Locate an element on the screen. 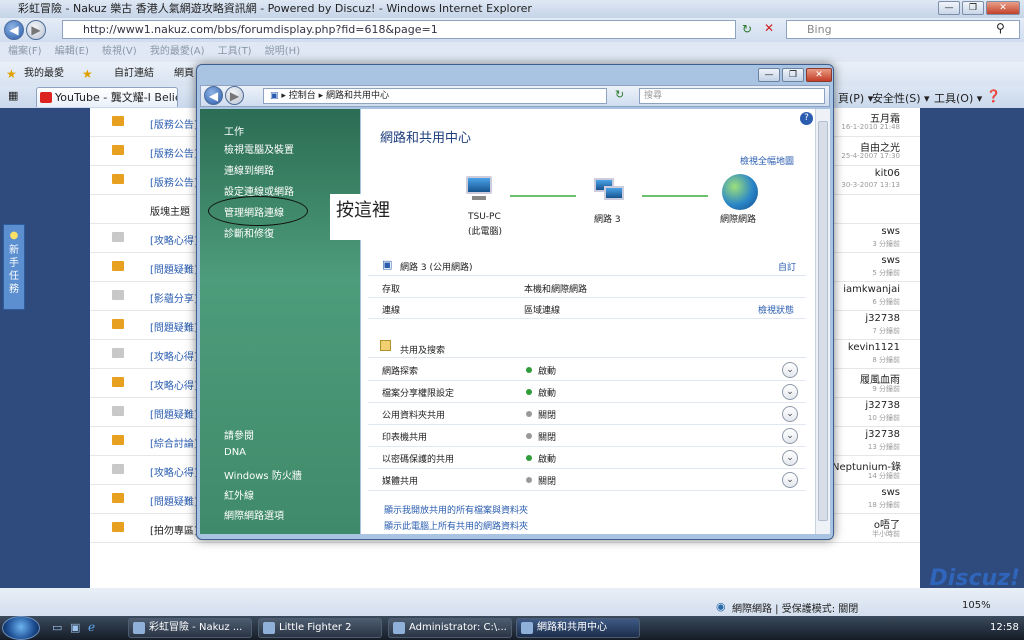 Image resolution: width=1024 pixels, height=640 pixels. ie-quicklaunch-icon: ℯ is located at coordinates (91, 627).